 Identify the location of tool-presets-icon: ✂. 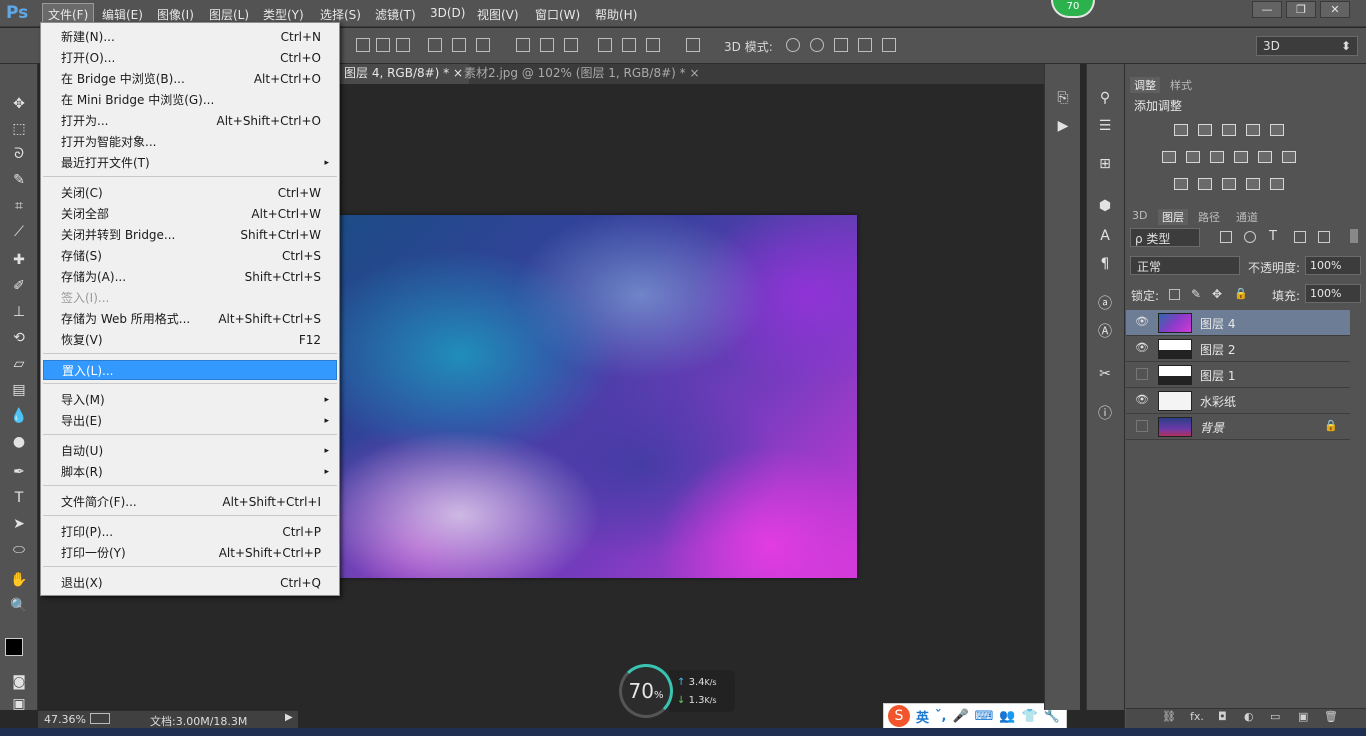
(1105, 374).